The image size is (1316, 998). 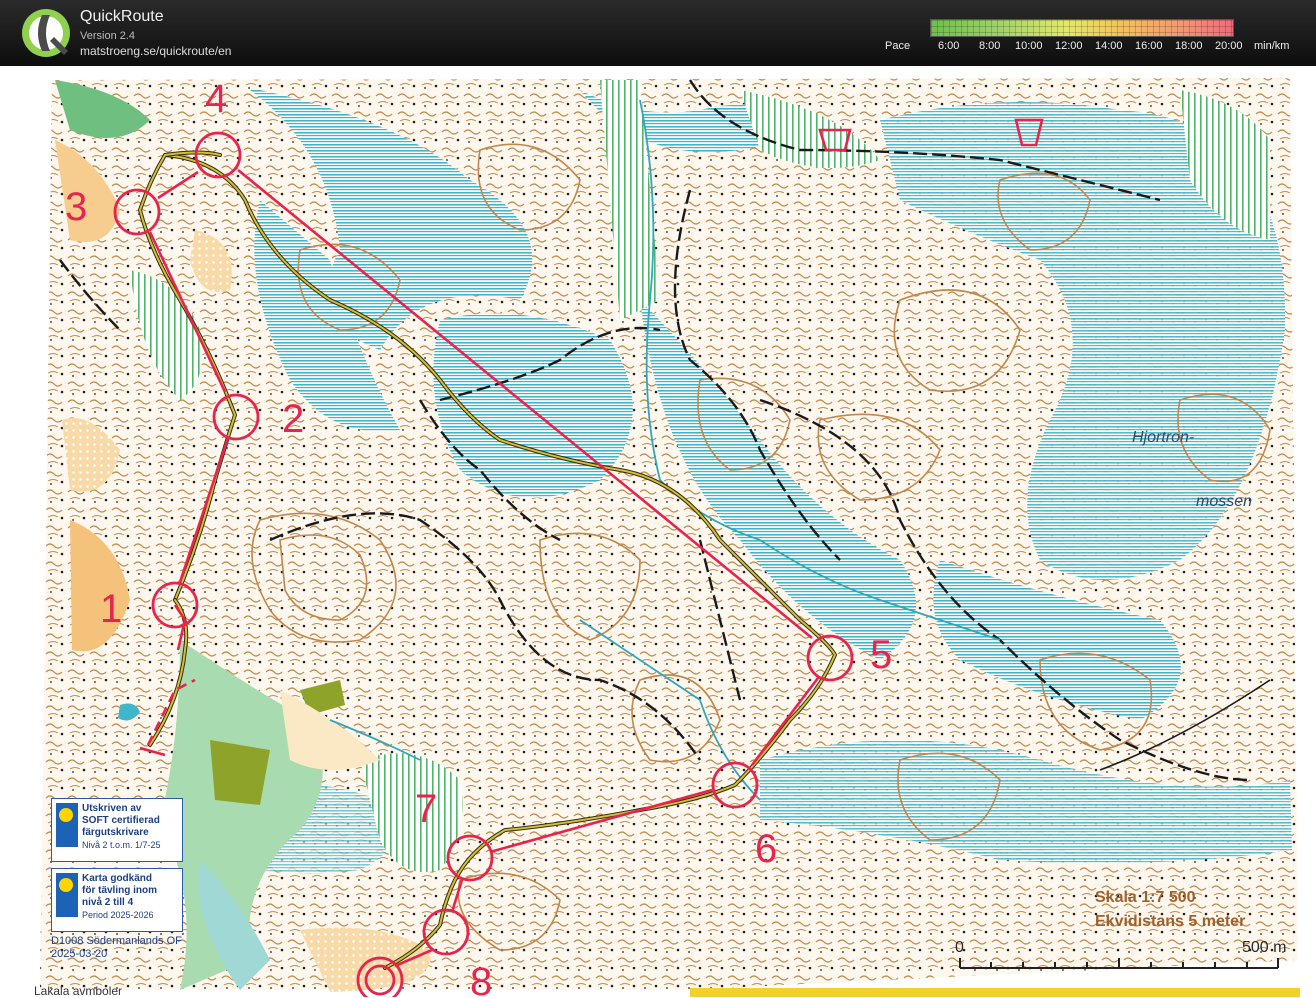 What do you see at coordinates (1272, 46) in the screenshot?
I see `pace-unit: min/km` at bounding box center [1272, 46].